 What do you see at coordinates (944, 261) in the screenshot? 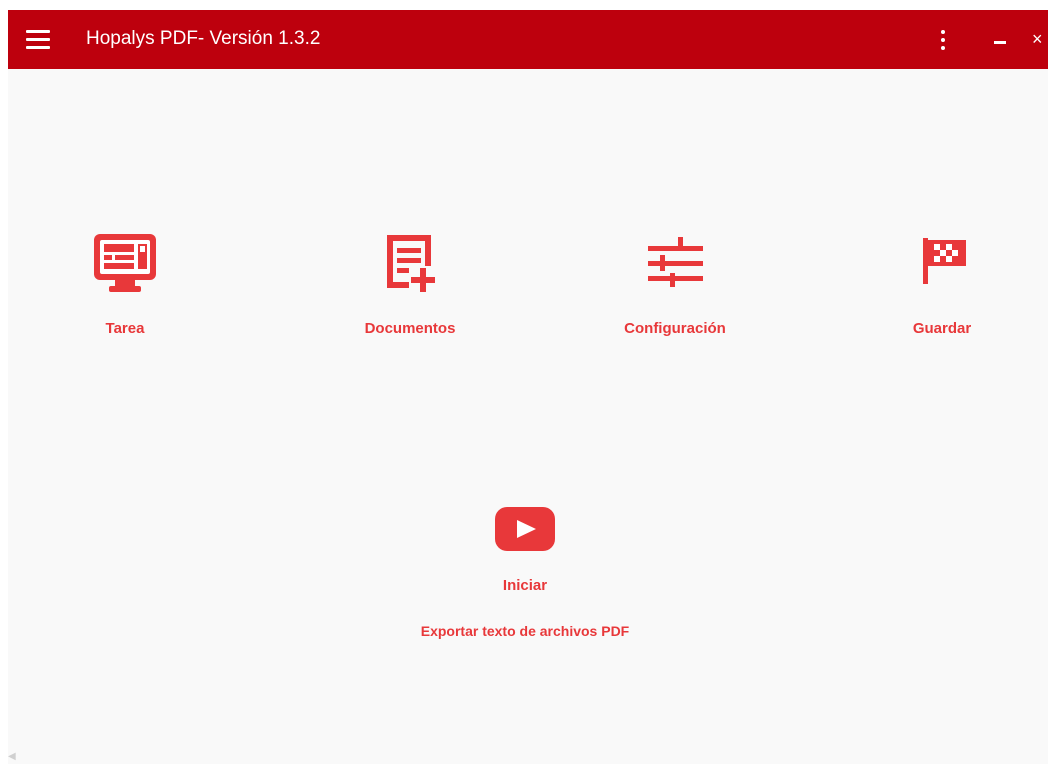
I see `checkered-flag-icon` at bounding box center [944, 261].